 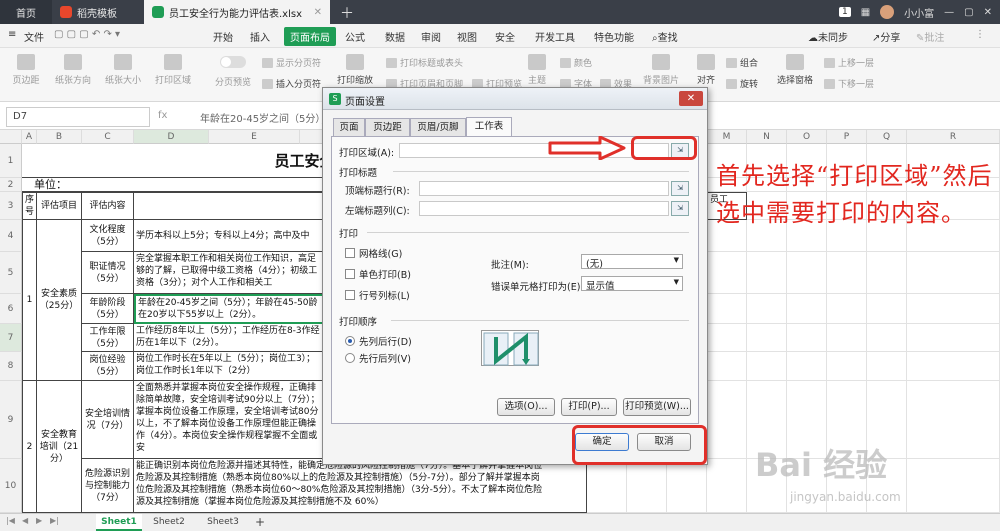 What do you see at coordinates (108, 338) in the screenshot?
I see `content-years: 工作年限（5分）` at bounding box center [108, 338].